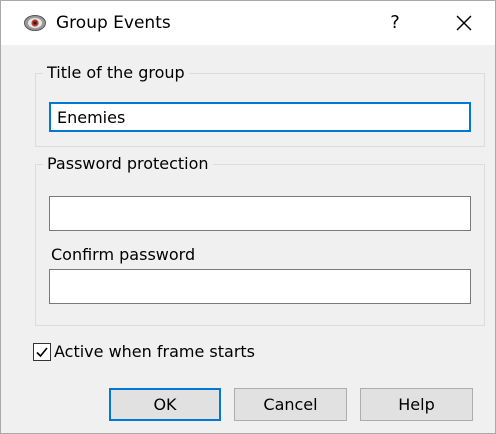  What do you see at coordinates (128, 164) in the screenshot?
I see `password-protection-legend: Password protection` at bounding box center [128, 164].